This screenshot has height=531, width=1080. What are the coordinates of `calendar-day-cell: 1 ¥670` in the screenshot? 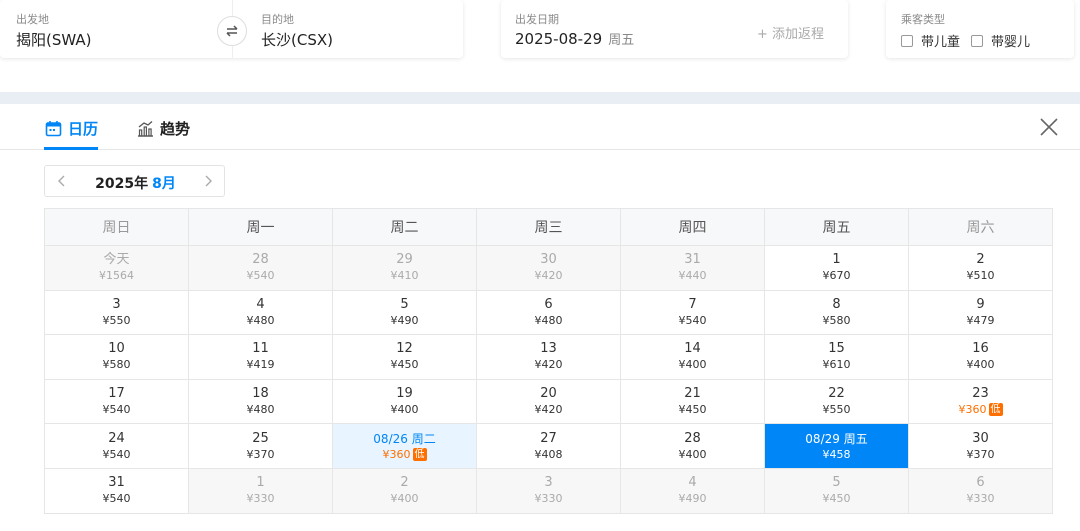 It's located at (836, 268).